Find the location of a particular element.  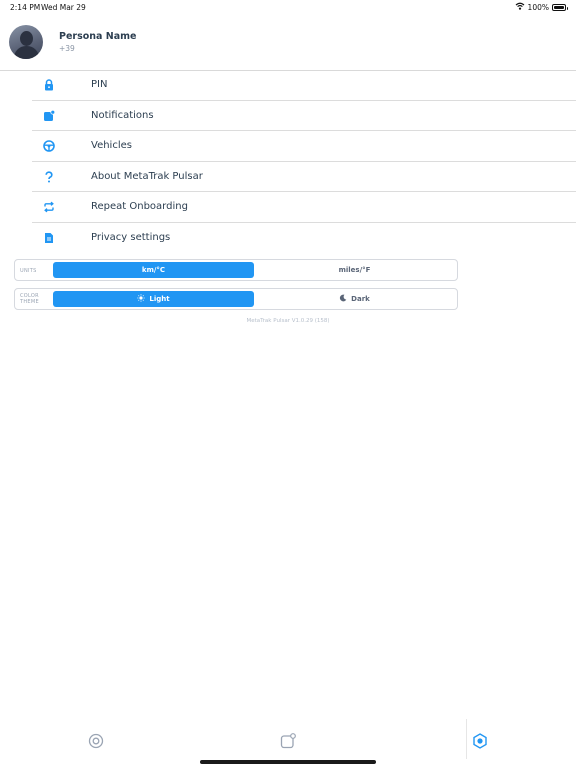

settings-hex-icon is located at coordinates (480, 743).